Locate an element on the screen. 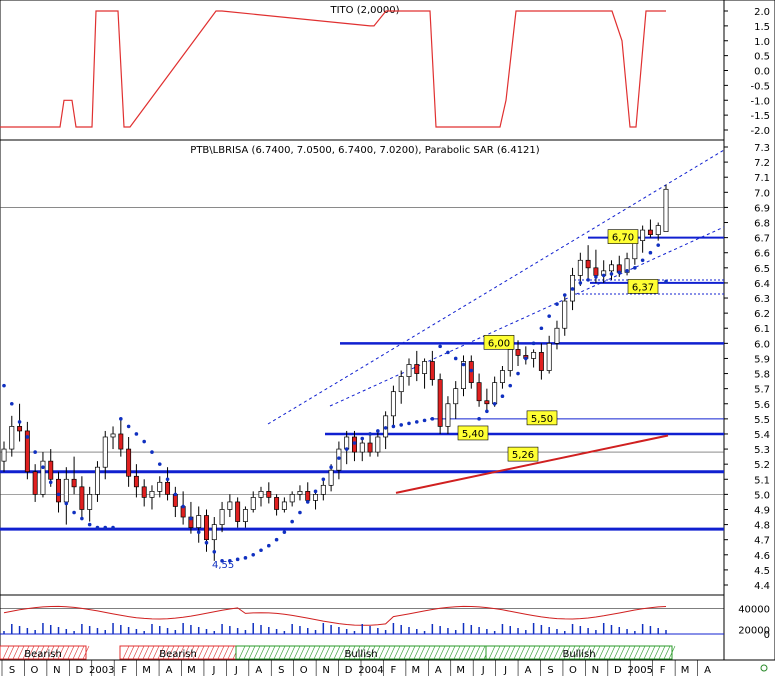 The image size is (775, 676). phase-label: Bullish is located at coordinates (578, 654).